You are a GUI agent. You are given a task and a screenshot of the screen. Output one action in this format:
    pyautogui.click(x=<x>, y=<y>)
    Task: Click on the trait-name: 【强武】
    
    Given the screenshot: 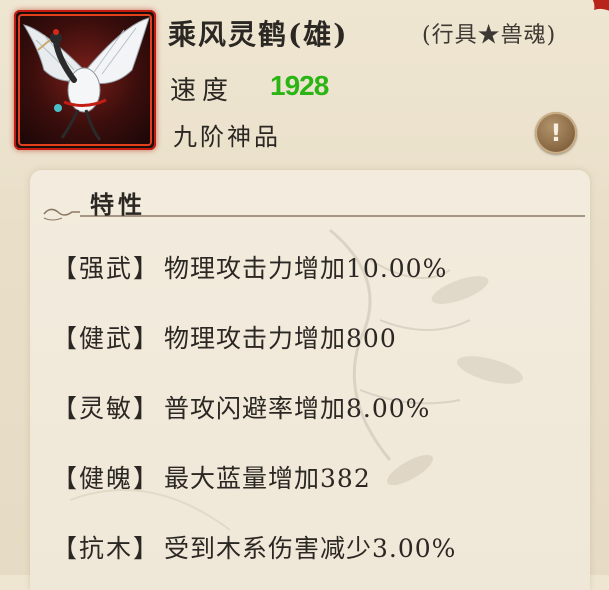 What is the action you would take?
    pyautogui.click(x=106, y=268)
    